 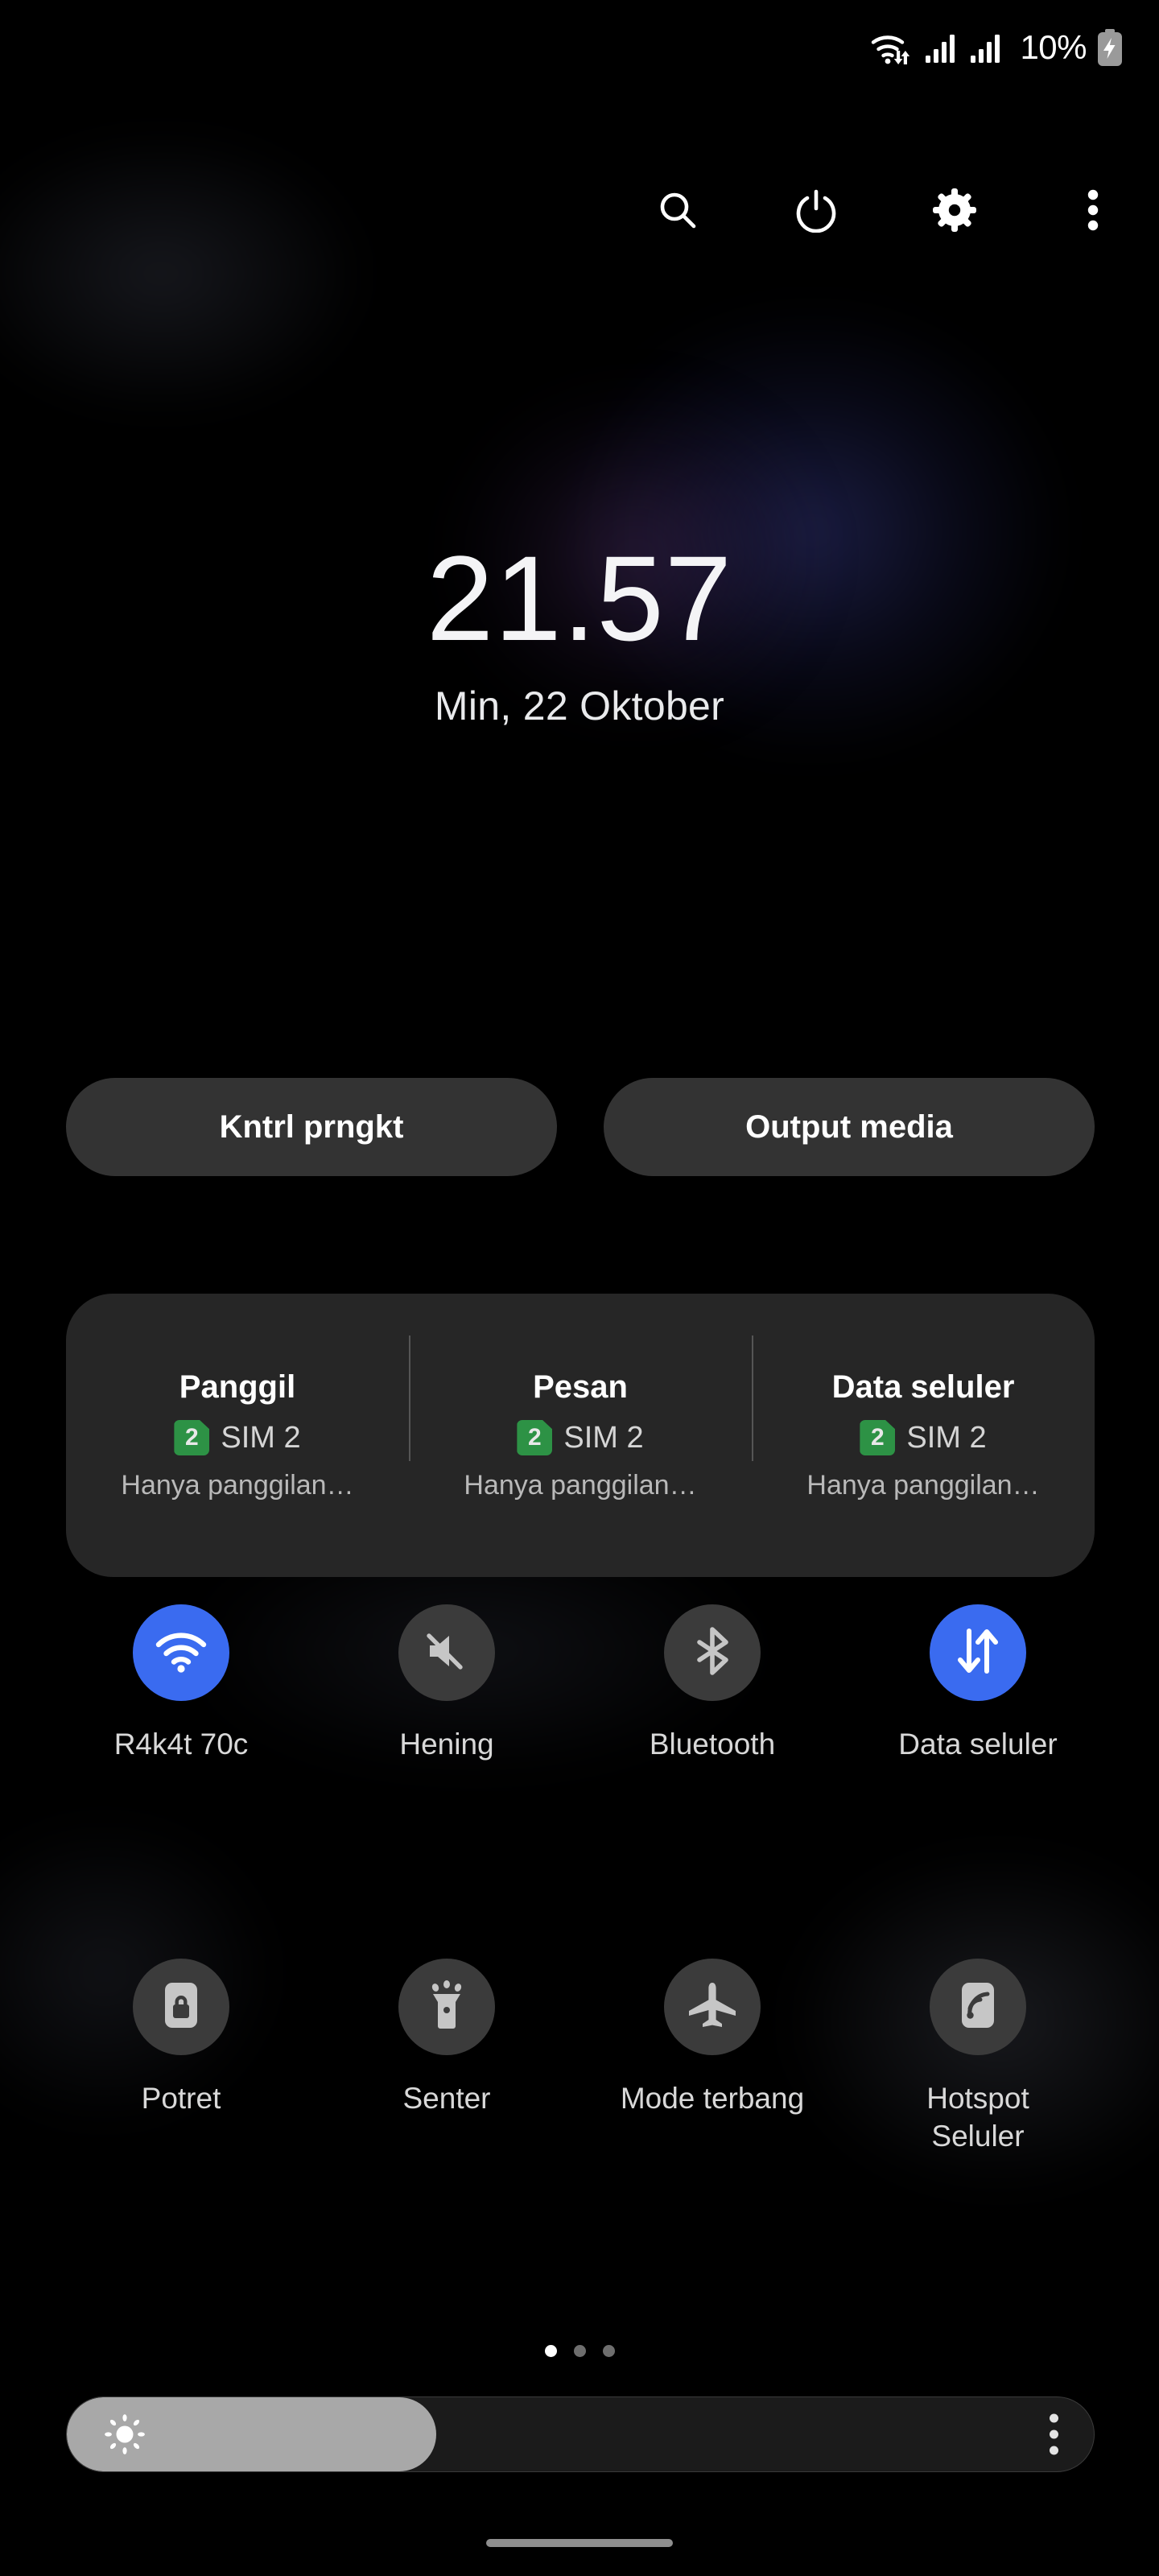 What do you see at coordinates (849, 1127) in the screenshot?
I see `media-output-button: Output media` at bounding box center [849, 1127].